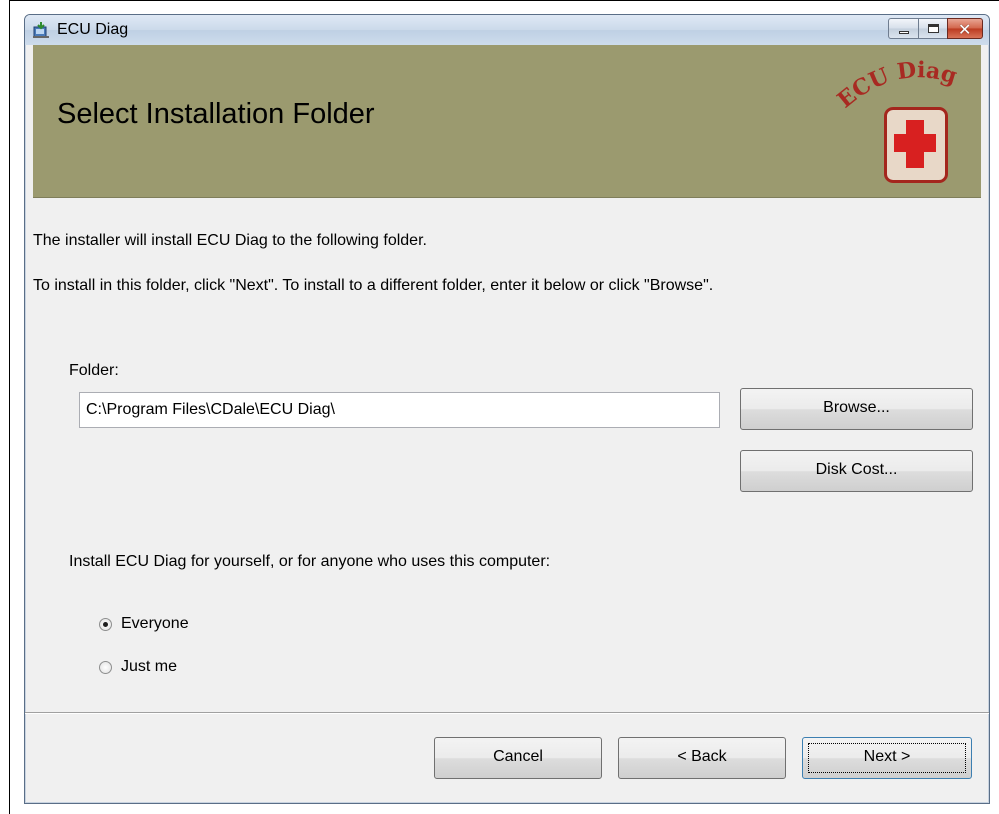 The width and height of the screenshot is (999, 814). What do you see at coordinates (399, 410) in the screenshot?
I see `folder-input: C:\Program Files\CDale\ECU Diag\` at bounding box center [399, 410].